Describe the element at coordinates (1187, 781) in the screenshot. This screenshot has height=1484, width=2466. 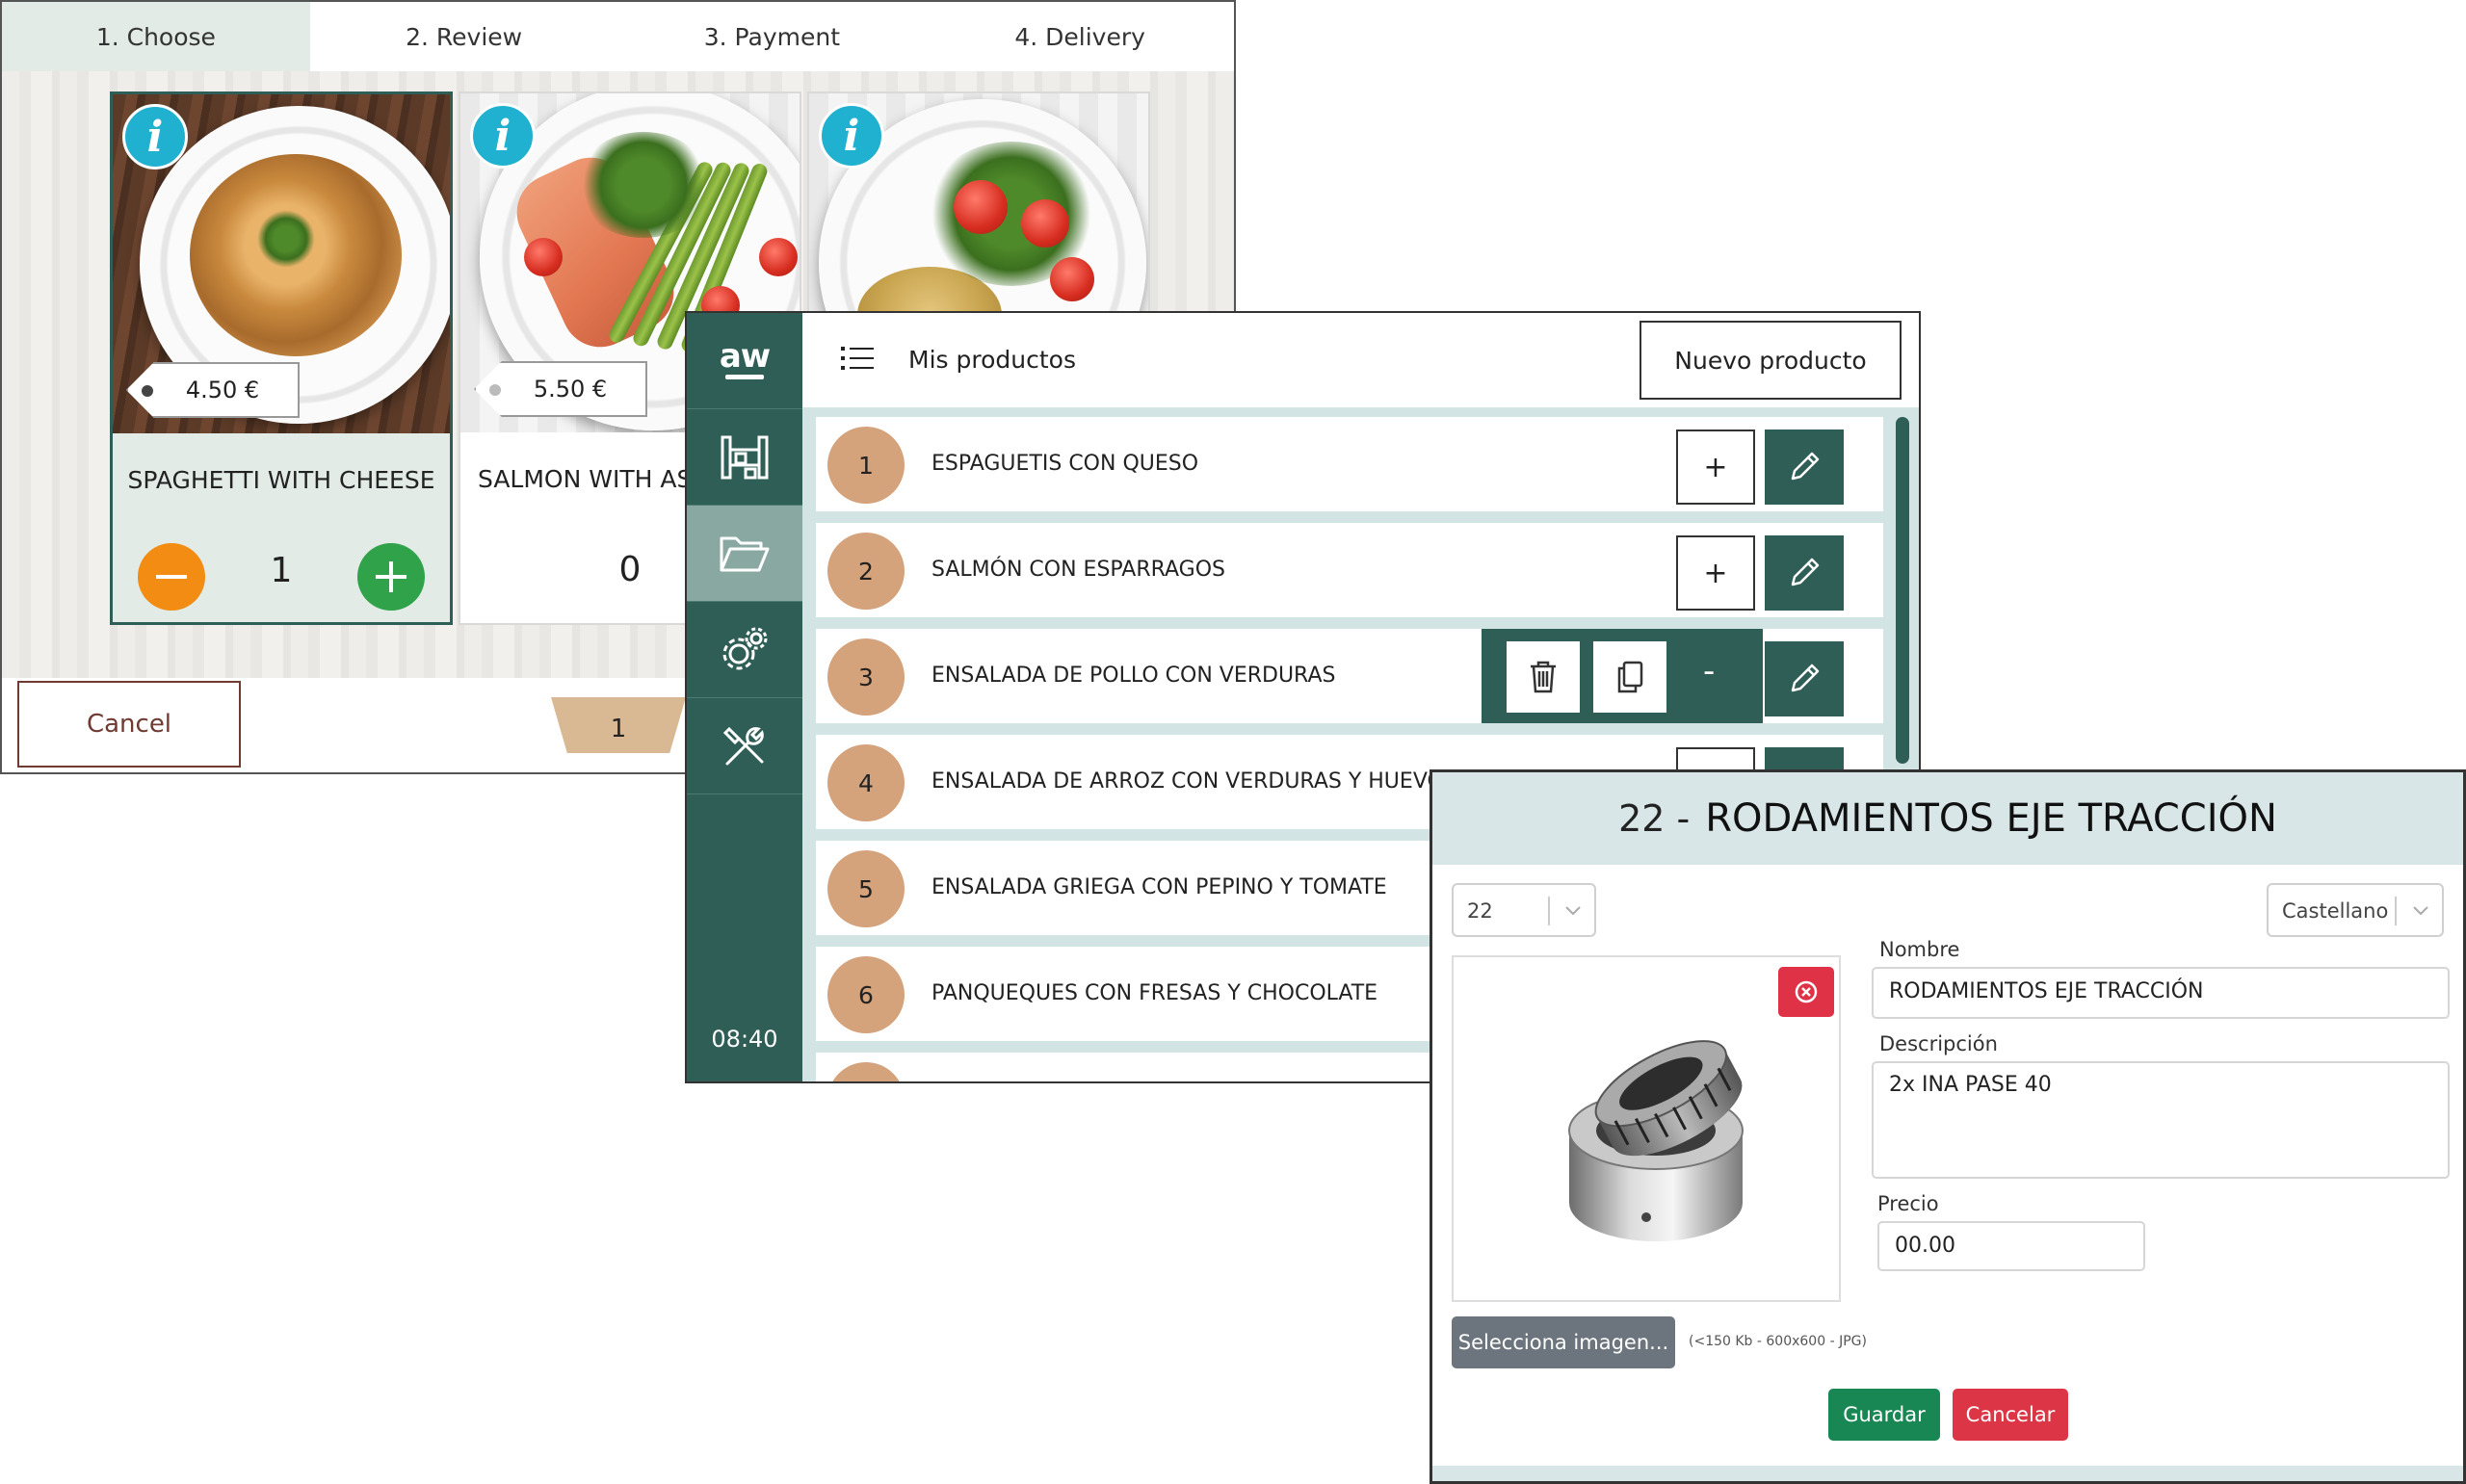
I see `product-name: ENSALADA DE ARROZ CON VERDURAS Y HUEVO` at that location.